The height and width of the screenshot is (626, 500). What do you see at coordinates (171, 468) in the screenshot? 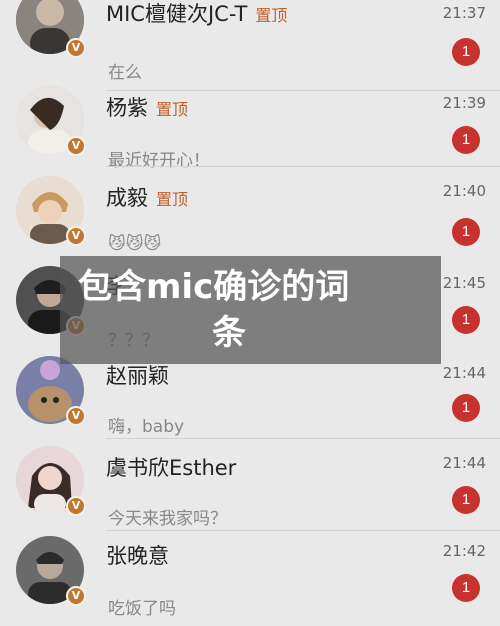
I see `contact-name: 虞书欣Esther` at bounding box center [171, 468].